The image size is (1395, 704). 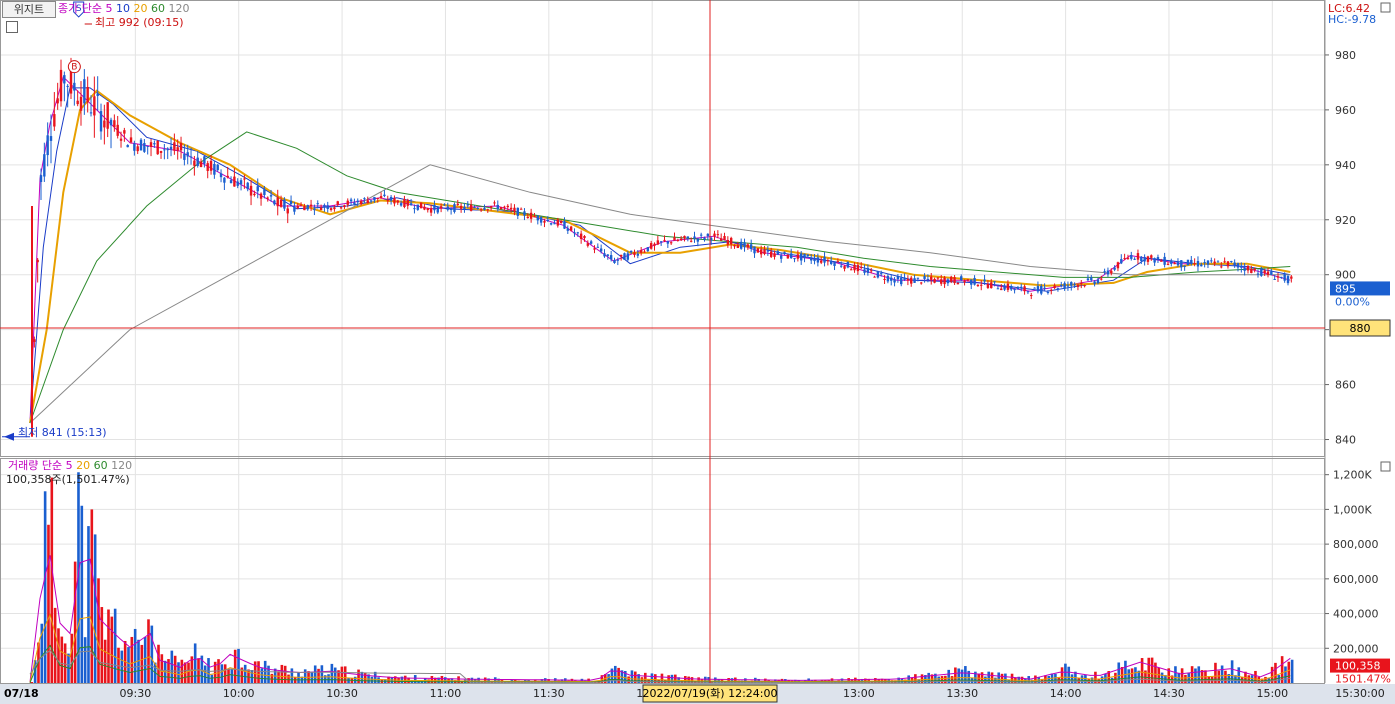 What do you see at coordinates (140, 8) in the screenshot?
I see `price-legend-20: 20` at bounding box center [140, 8].